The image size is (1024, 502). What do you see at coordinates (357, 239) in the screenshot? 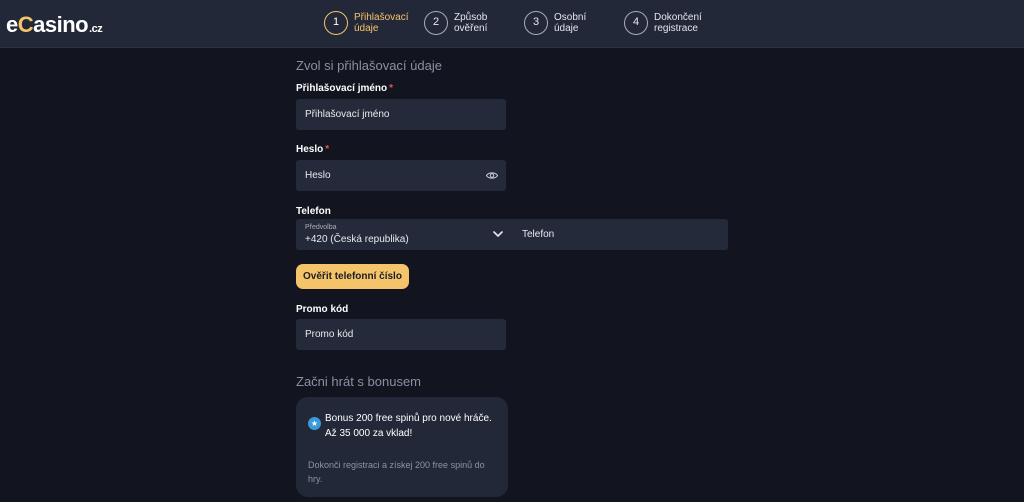
I see `prefix-value: +420 (Česká republika)` at bounding box center [357, 239].